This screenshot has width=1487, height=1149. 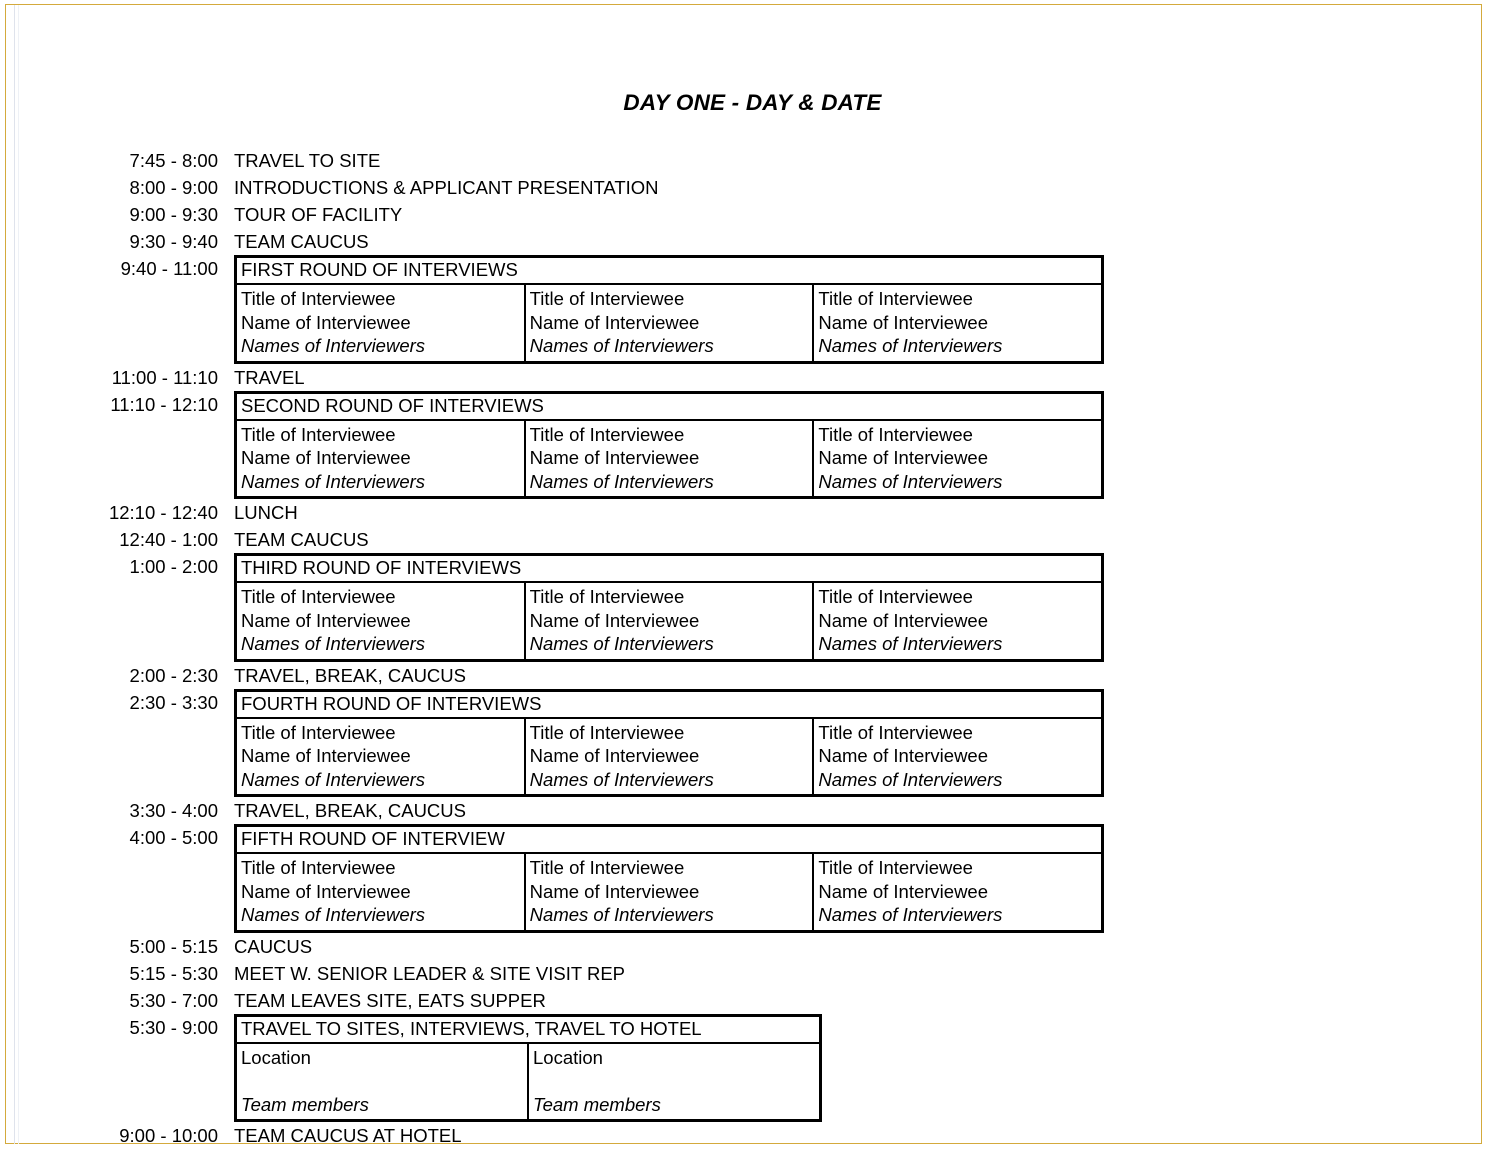 I want to click on schedule-row-time: 5:00 - 5:15, so click(x=173, y=946).